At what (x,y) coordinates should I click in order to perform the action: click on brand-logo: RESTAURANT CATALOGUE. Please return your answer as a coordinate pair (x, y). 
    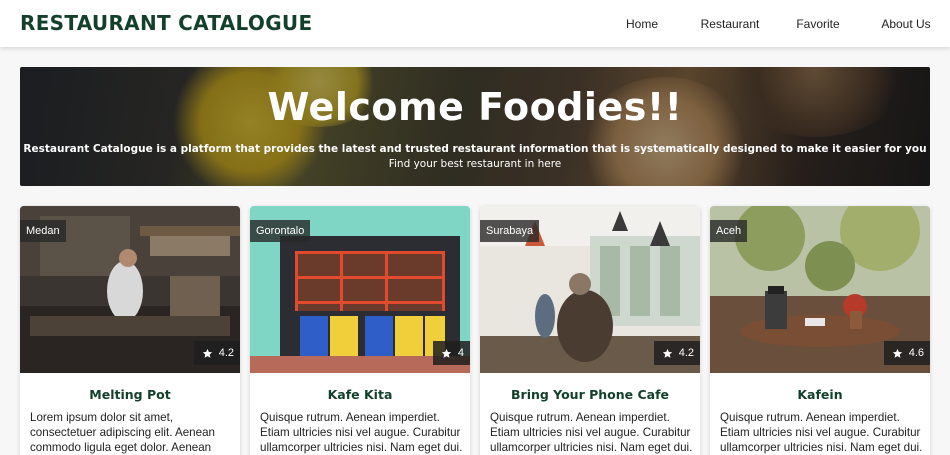
    Looking at the image, I should click on (166, 23).